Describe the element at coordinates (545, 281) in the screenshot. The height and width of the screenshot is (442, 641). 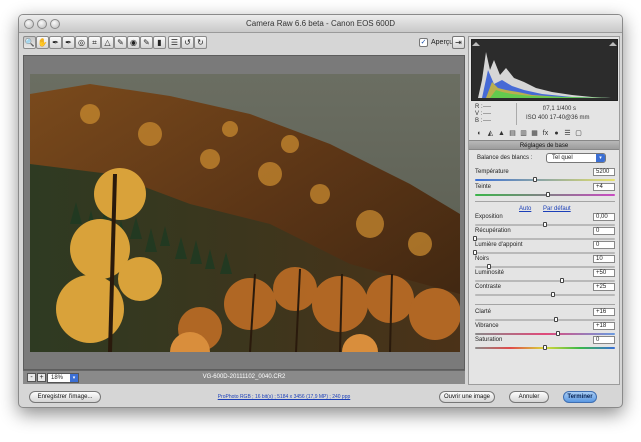
I see `brightness-slider-track` at that location.